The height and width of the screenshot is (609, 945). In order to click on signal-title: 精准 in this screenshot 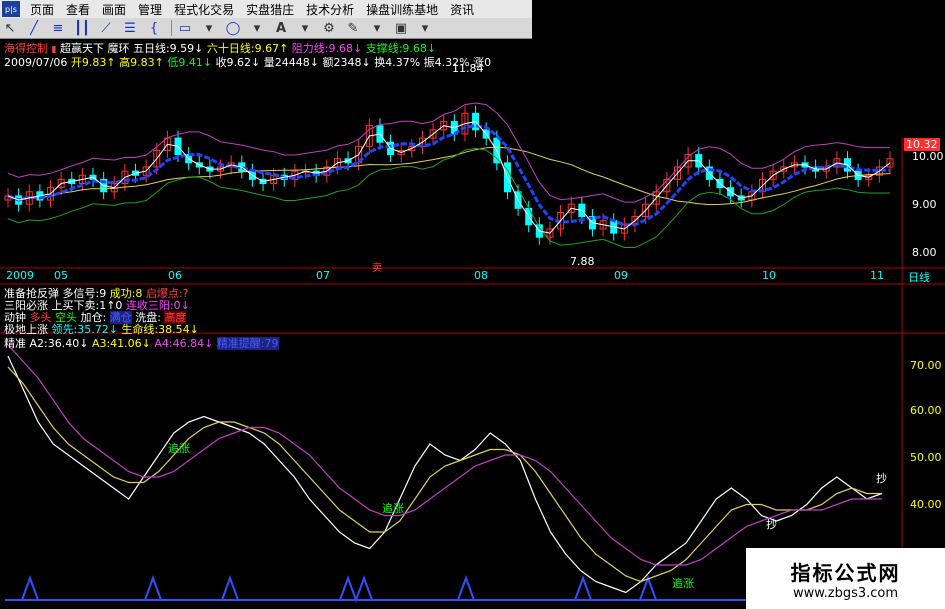, I will do `click(15, 343)`.